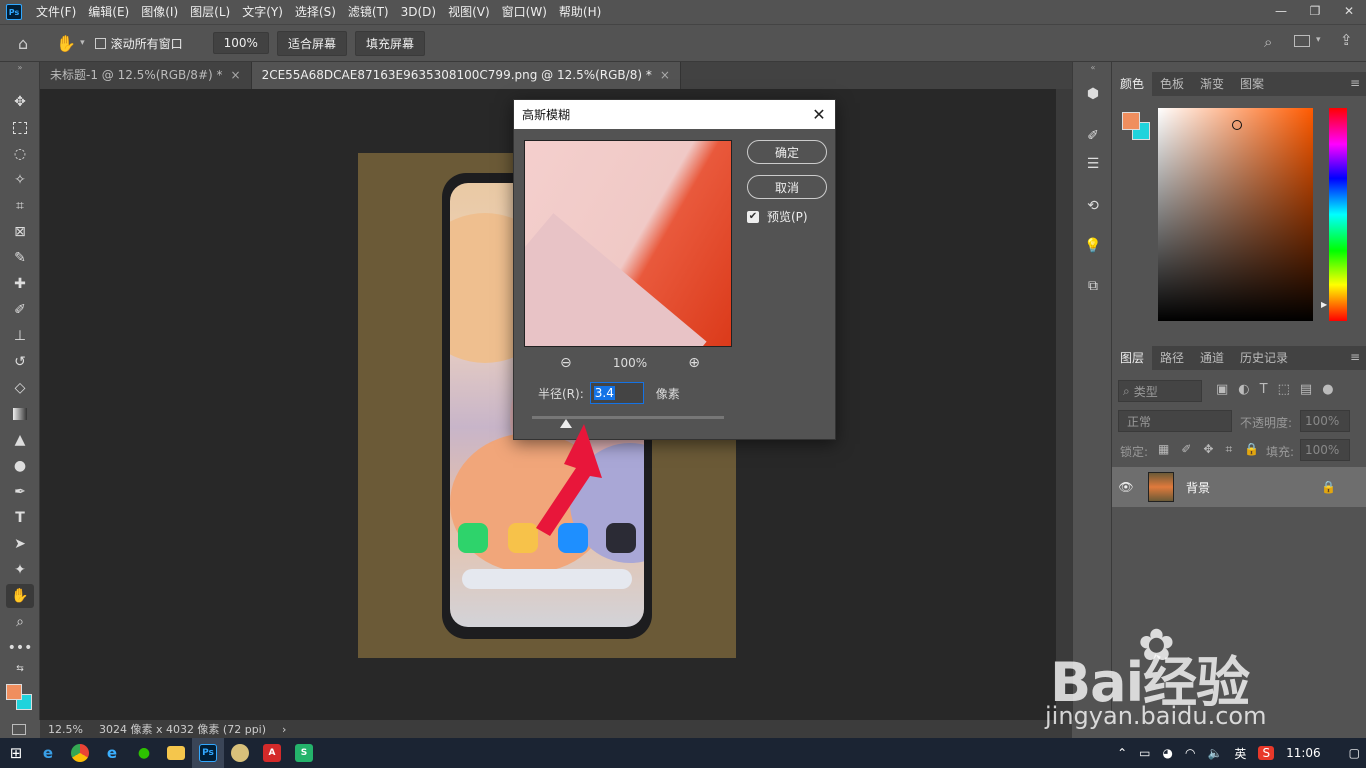 The image size is (1366, 768). Describe the element at coordinates (418, 12) in the screenshot. I see `menu-3d: 3D(D)` at that location.